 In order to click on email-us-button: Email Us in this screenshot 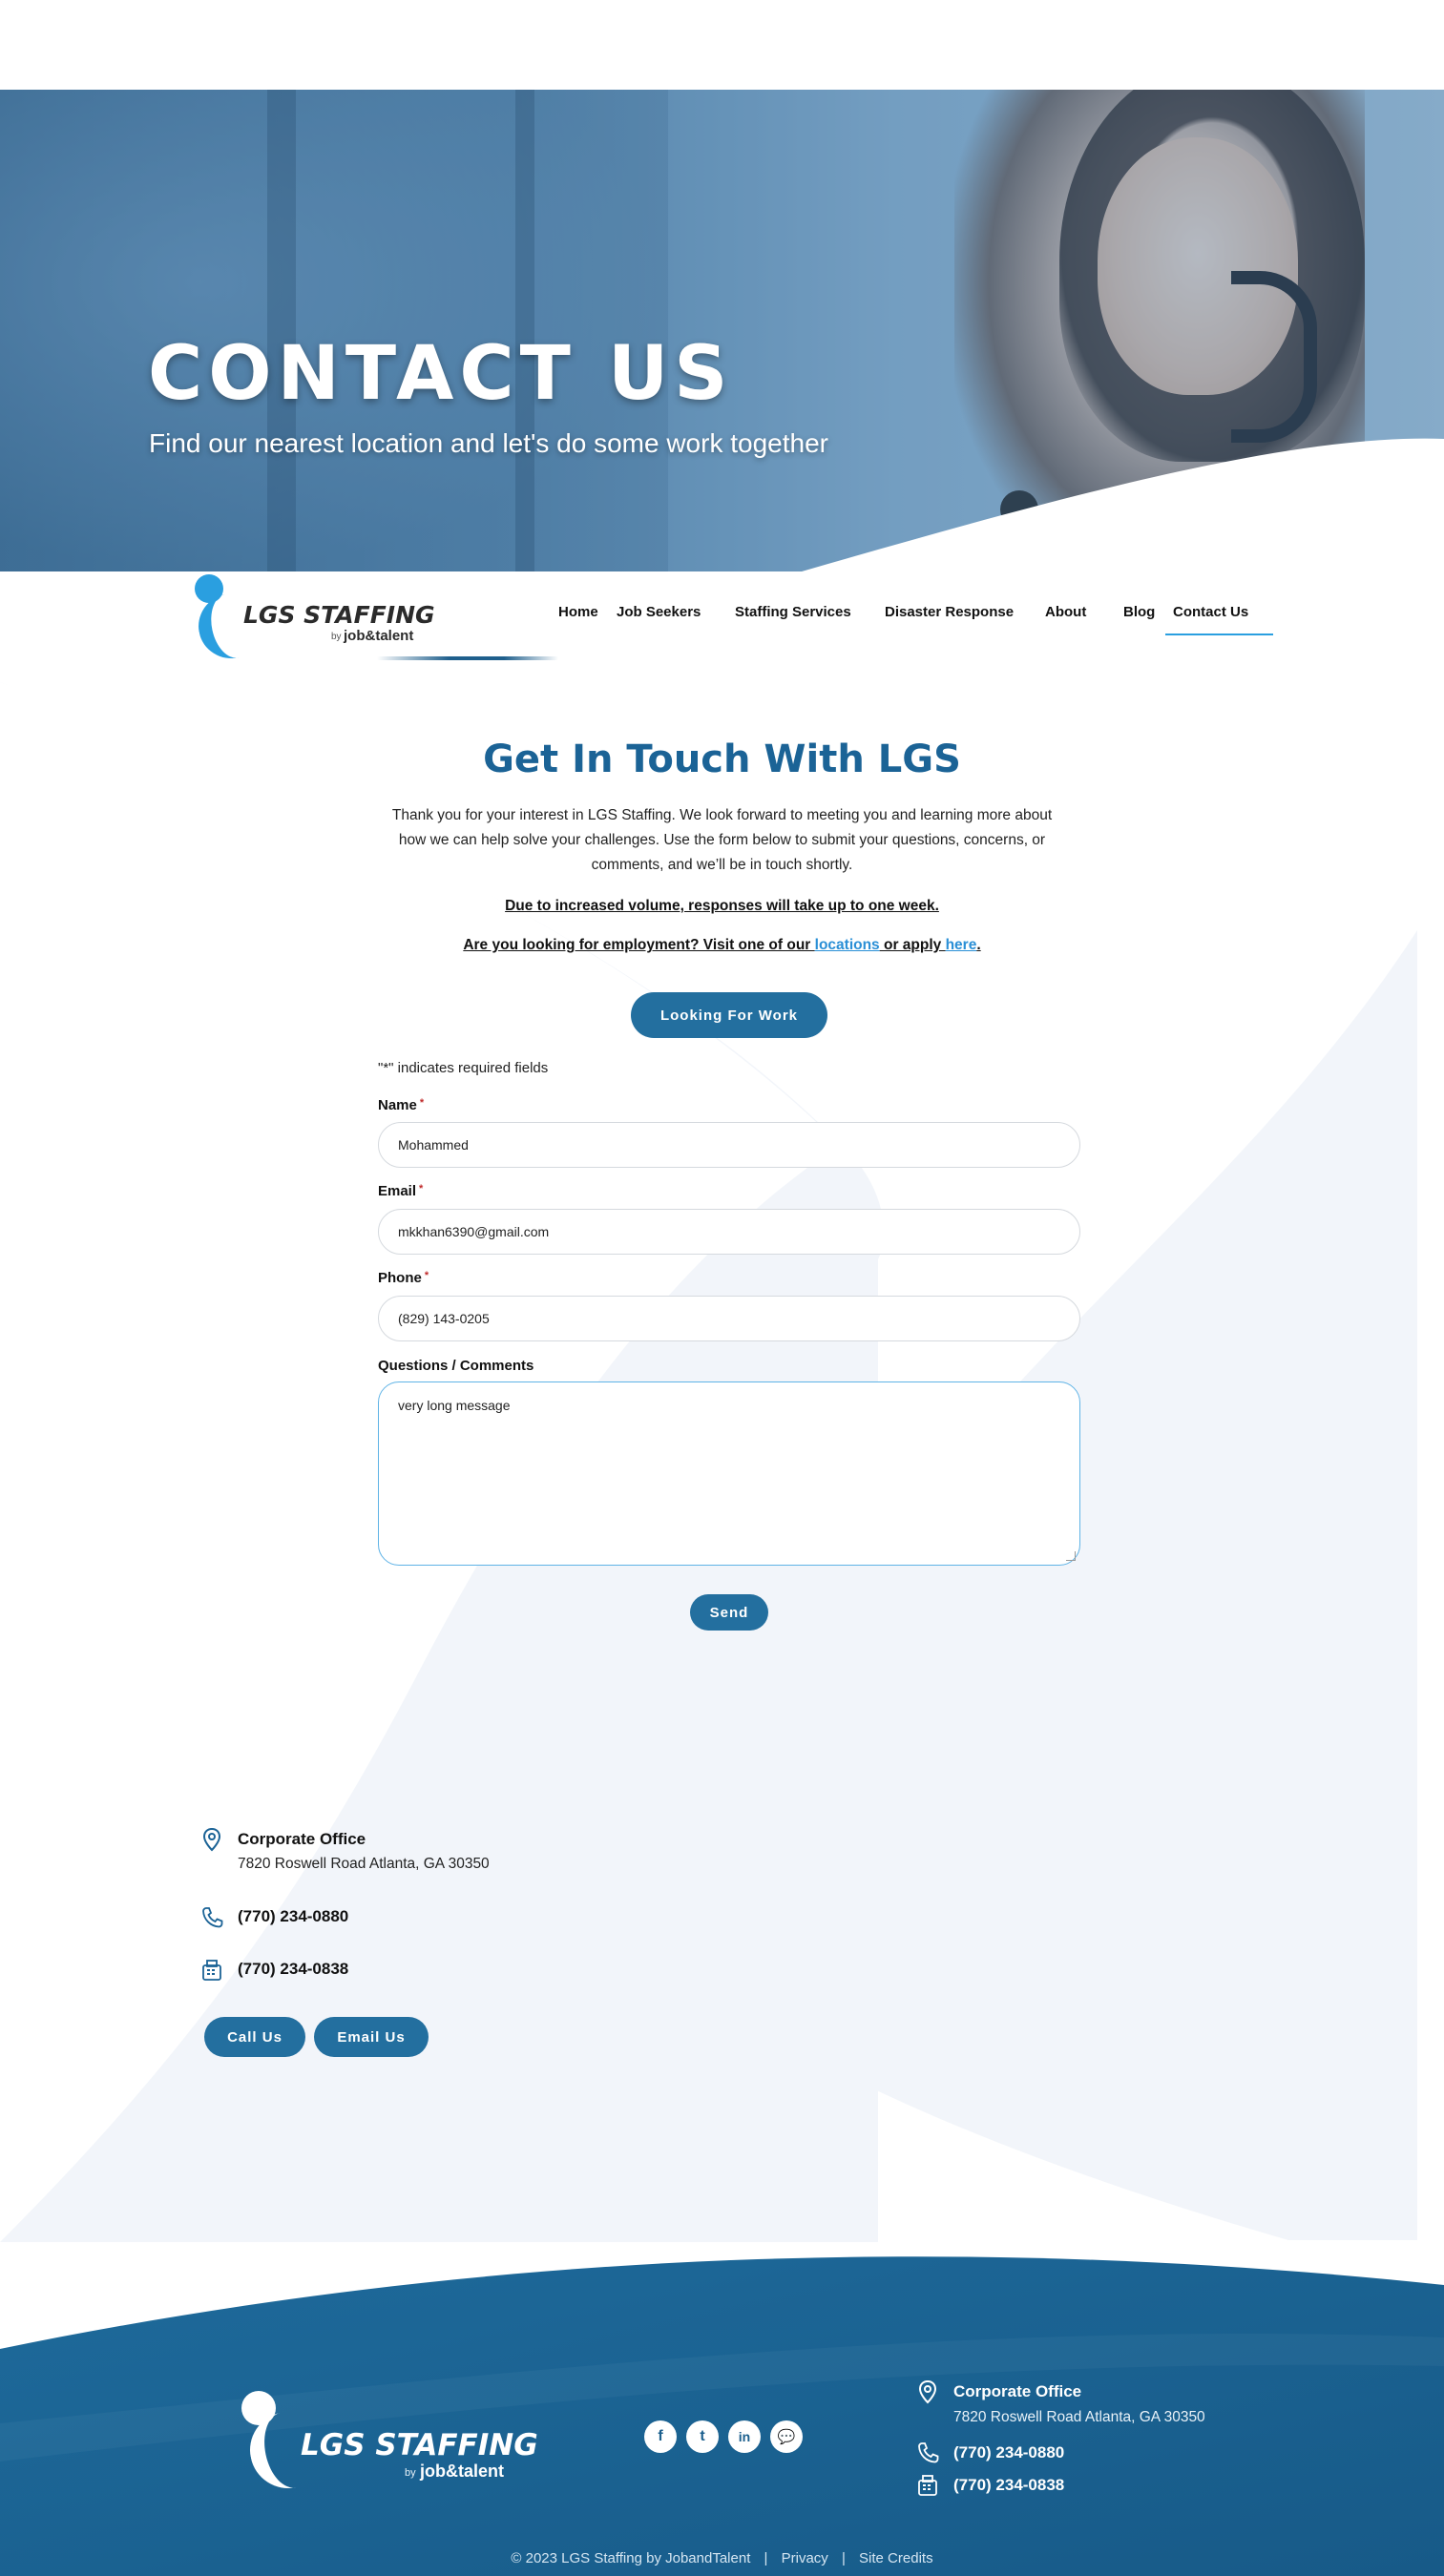, I will do `click(371, 2037)`.